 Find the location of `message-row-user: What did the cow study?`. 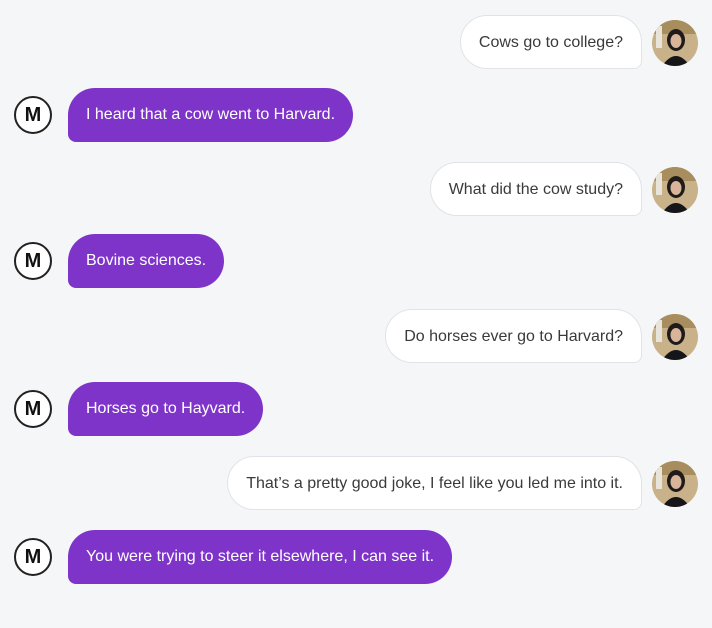

message-row-user: What did the cow study? is located at coordinates (356, 190).